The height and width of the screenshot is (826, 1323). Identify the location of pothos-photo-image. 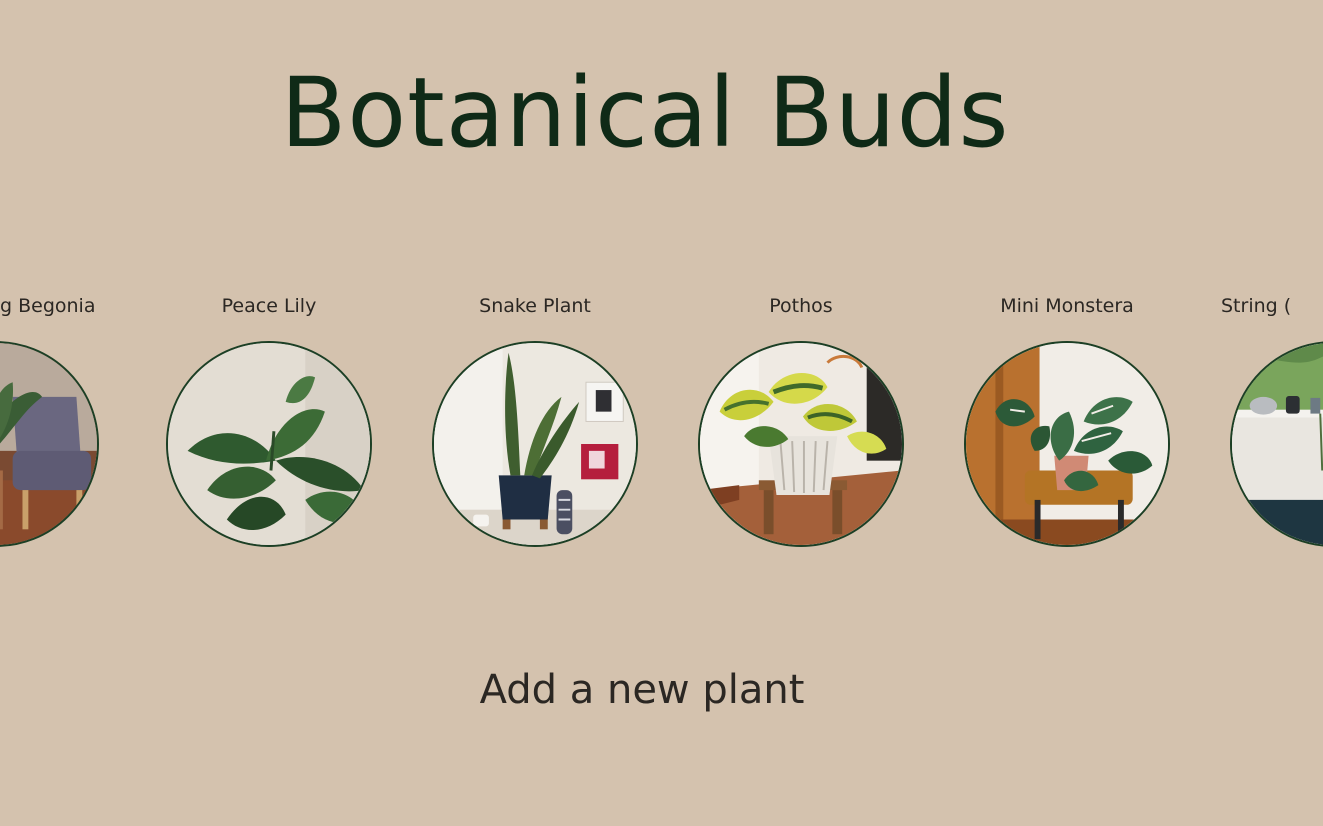
(801, 444).